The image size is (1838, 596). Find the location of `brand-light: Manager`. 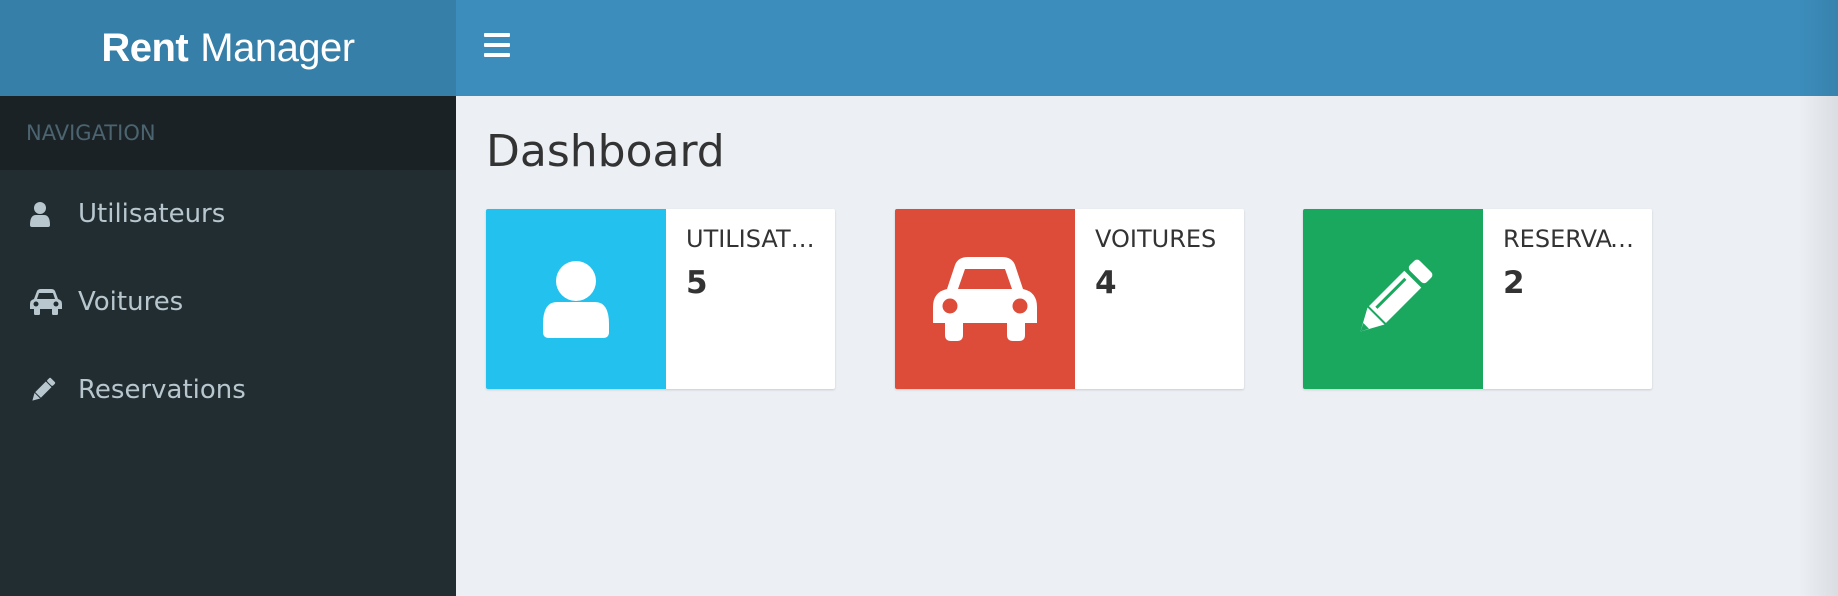

brand-light: Manager is located at coordinates (277, 47).